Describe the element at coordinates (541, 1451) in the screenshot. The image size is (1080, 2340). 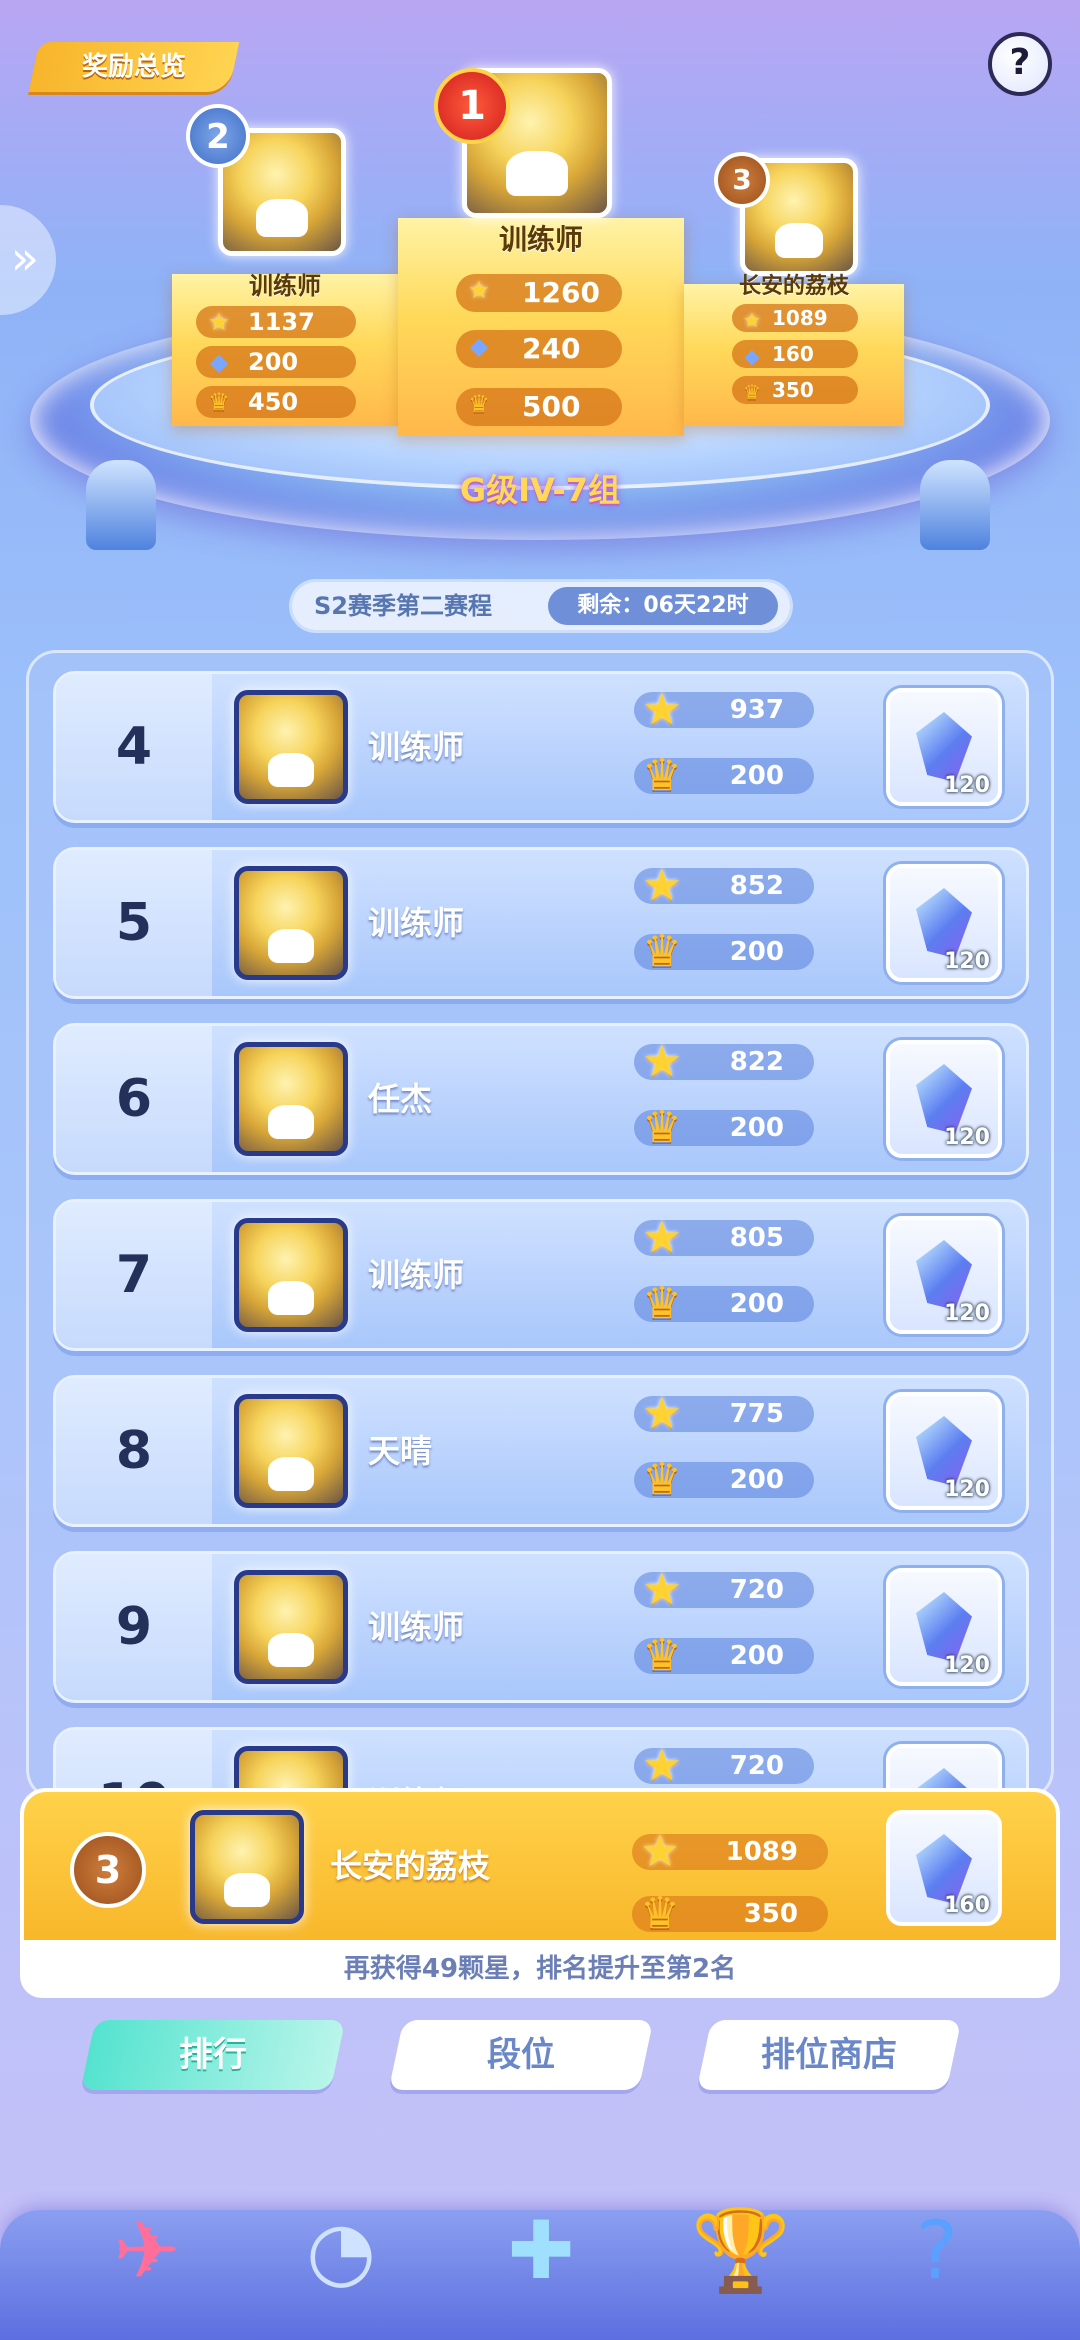
I see `table-row: 8 天晴 ★ 775 ♛ 200 120` at that location.